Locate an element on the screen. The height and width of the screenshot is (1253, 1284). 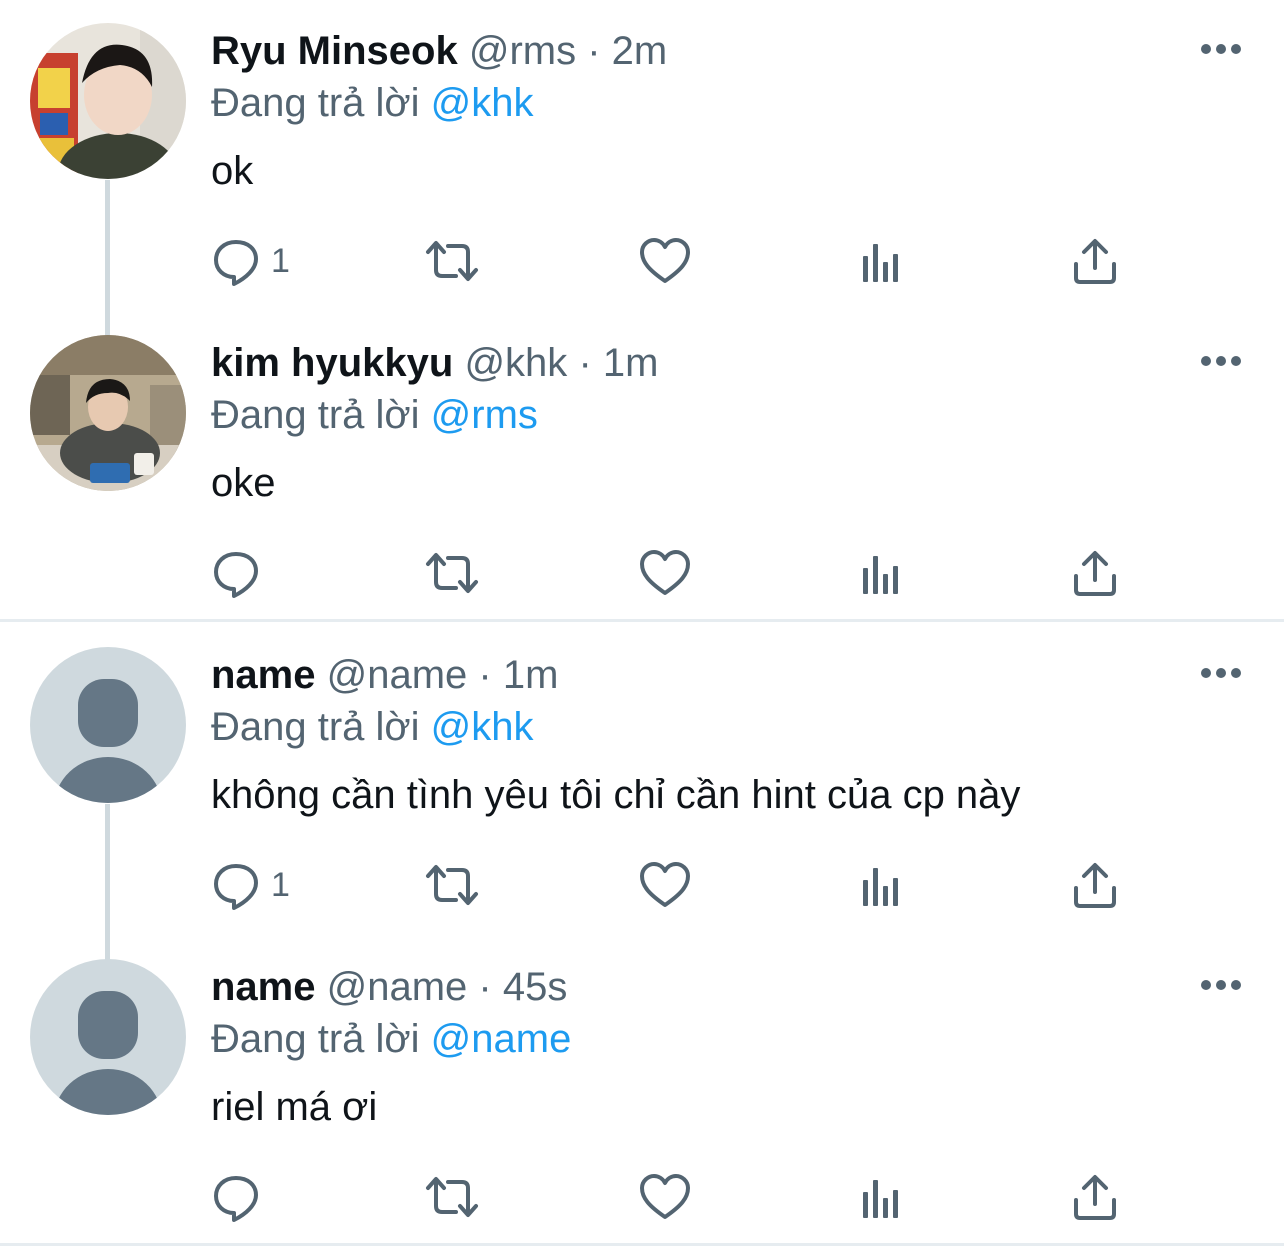
display-name: kim hyukkyu is located at coordinates (332, 363).